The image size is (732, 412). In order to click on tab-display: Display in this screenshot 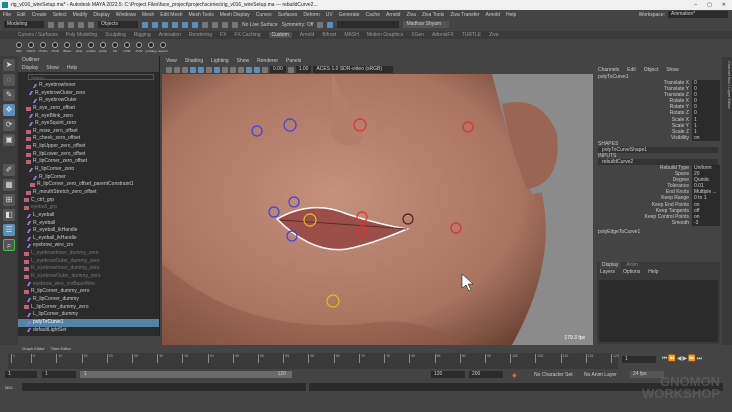, I will do `click(610, 265)`.